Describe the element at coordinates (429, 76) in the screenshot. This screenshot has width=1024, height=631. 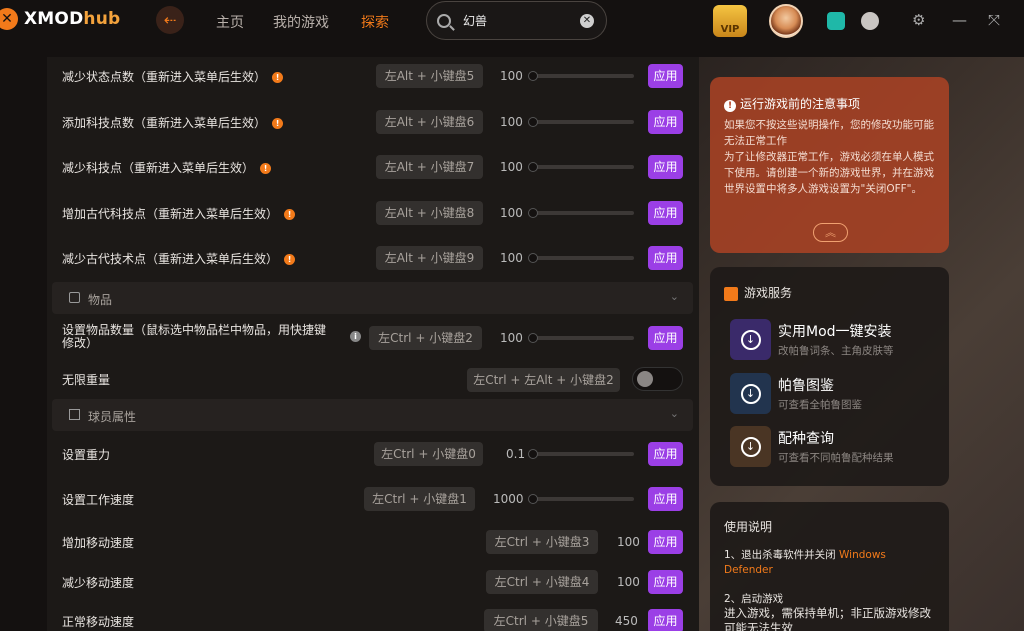
I see `hotkey-badge: 左Alt + 小键盘5` at that location.